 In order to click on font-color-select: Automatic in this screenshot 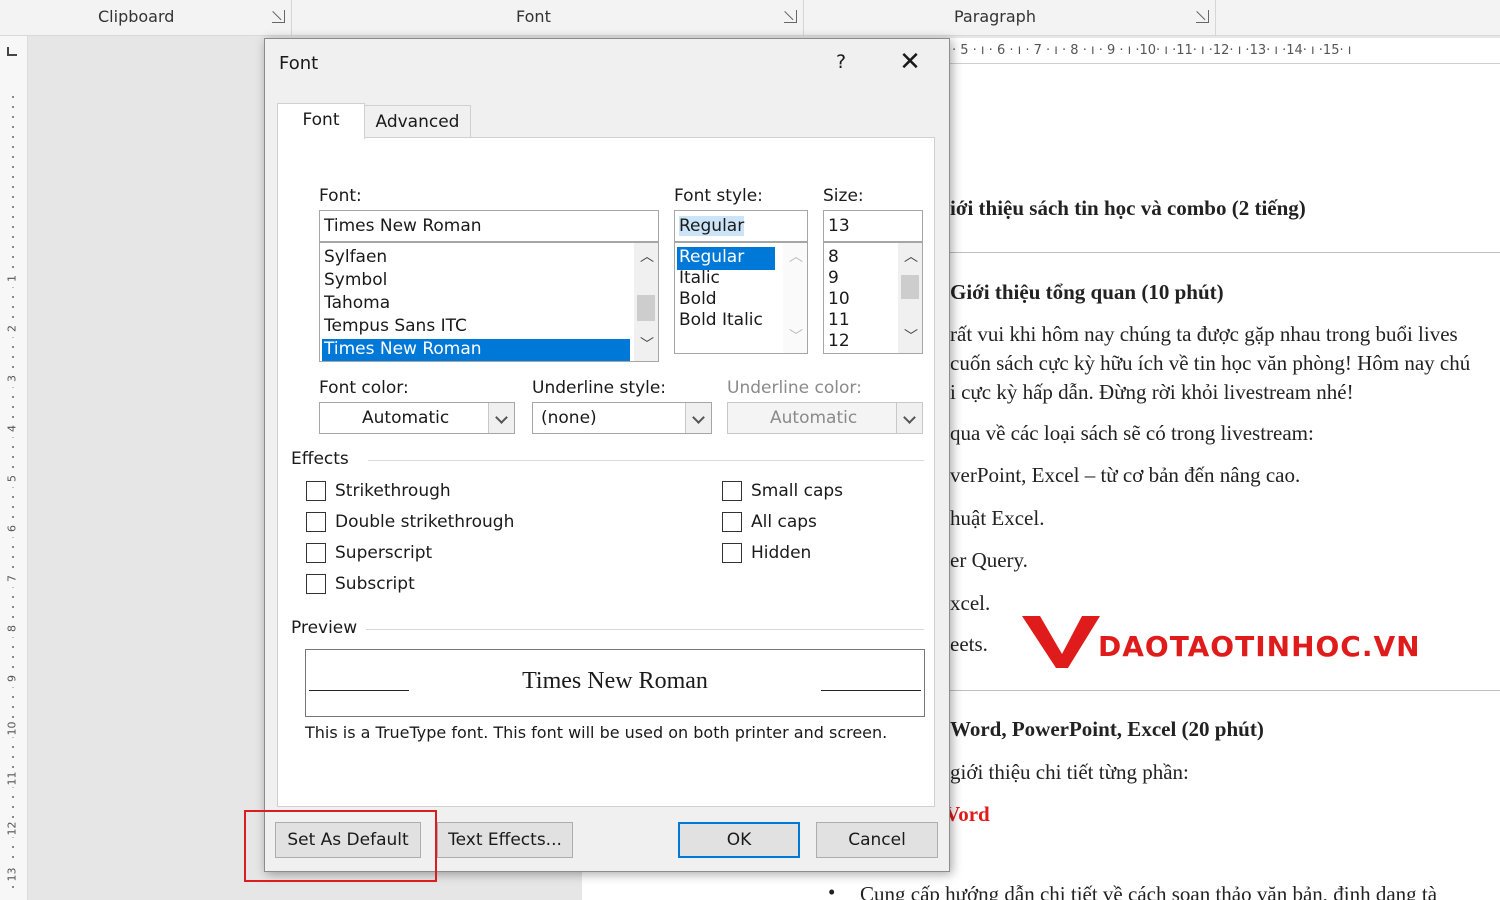, I will do `click(417, 418)`.